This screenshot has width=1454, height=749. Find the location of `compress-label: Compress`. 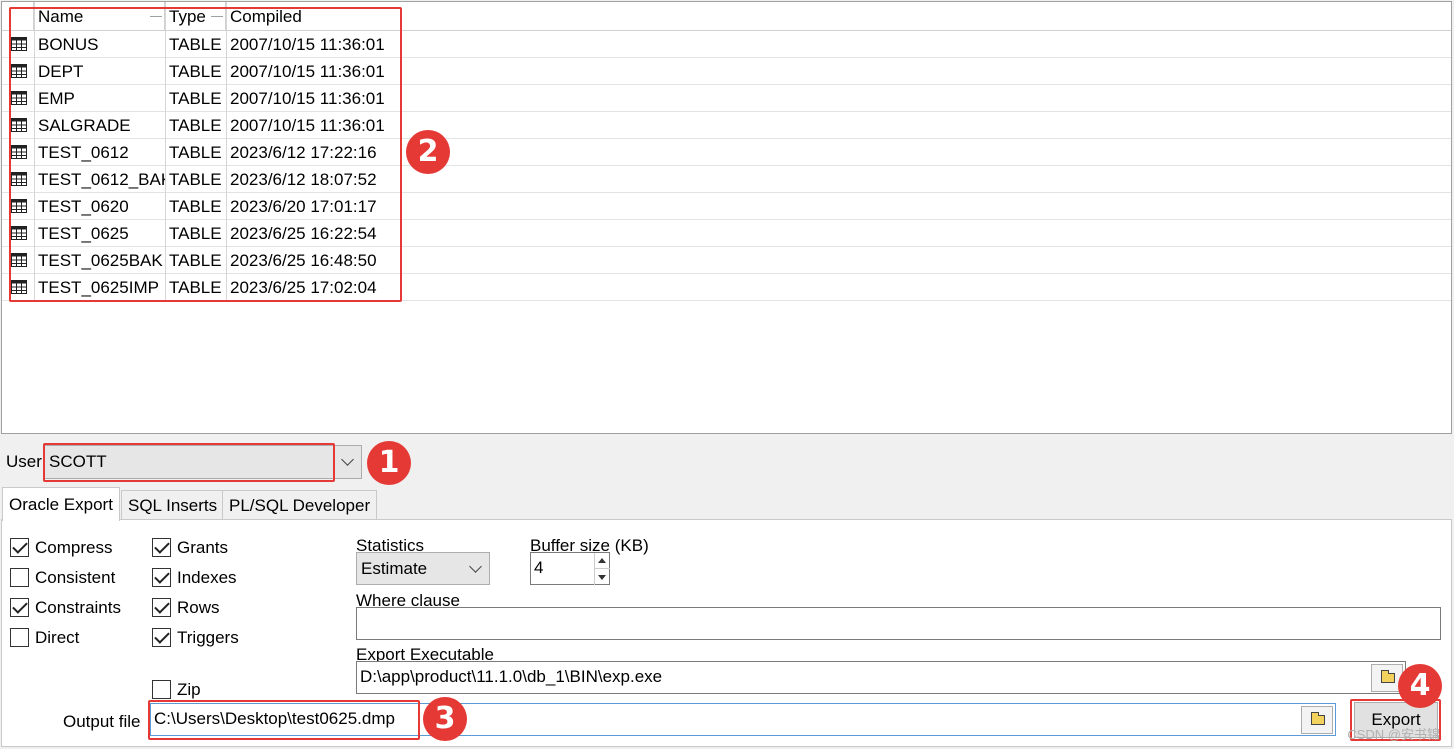

compress-label: Compress is located at coordinates (74, 547).